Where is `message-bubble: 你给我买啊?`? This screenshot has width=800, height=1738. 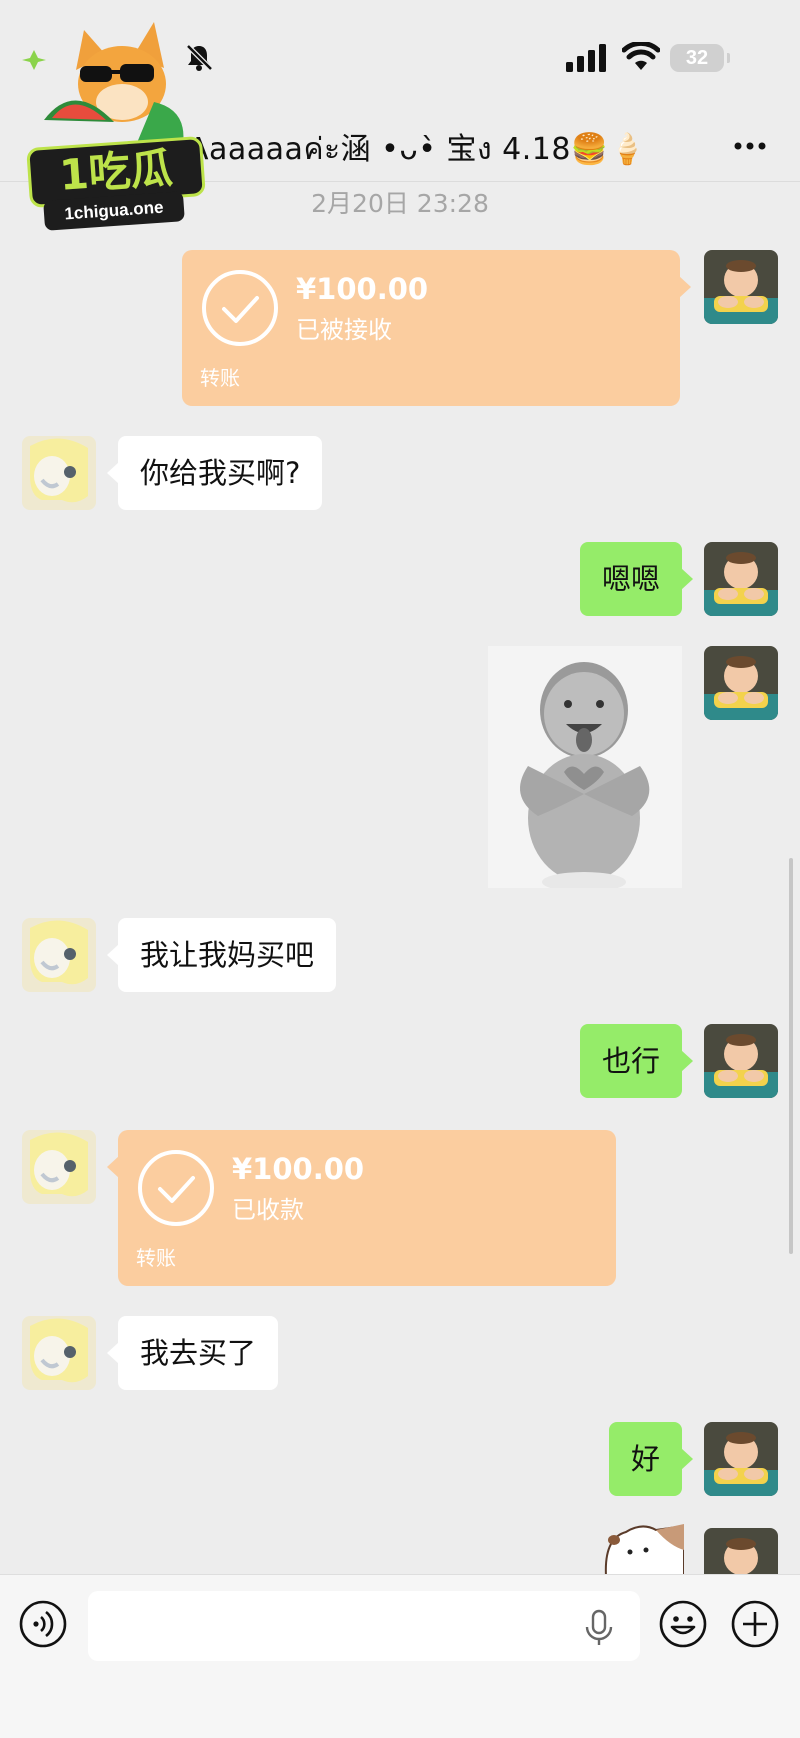 message-bubble: 你给我买啊? is located at coordinates (214, 473).